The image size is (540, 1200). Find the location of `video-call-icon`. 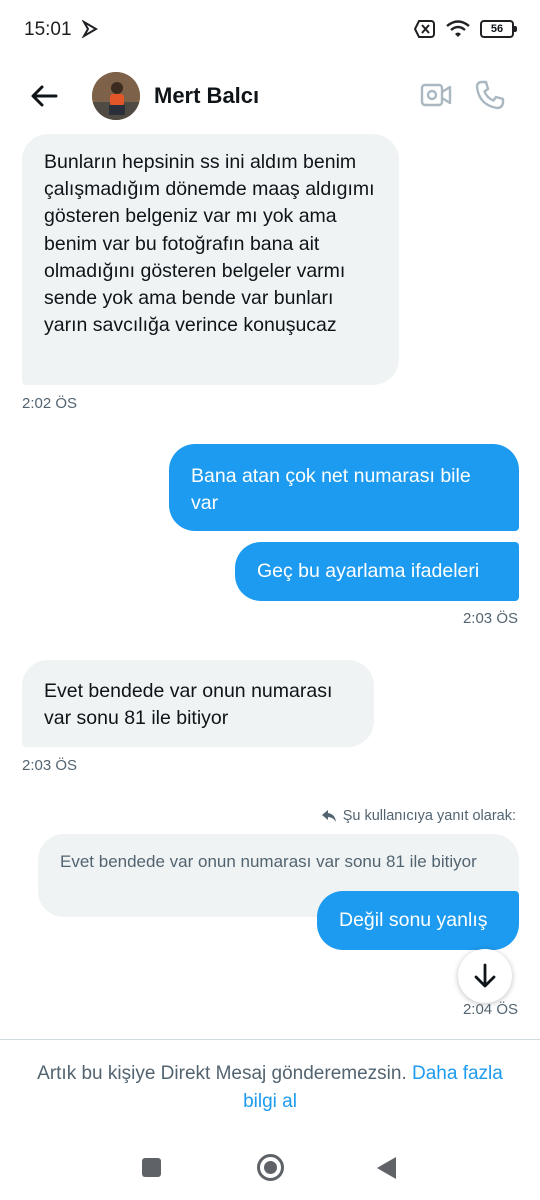

video-call-icon is located at coordinates (436, 95).